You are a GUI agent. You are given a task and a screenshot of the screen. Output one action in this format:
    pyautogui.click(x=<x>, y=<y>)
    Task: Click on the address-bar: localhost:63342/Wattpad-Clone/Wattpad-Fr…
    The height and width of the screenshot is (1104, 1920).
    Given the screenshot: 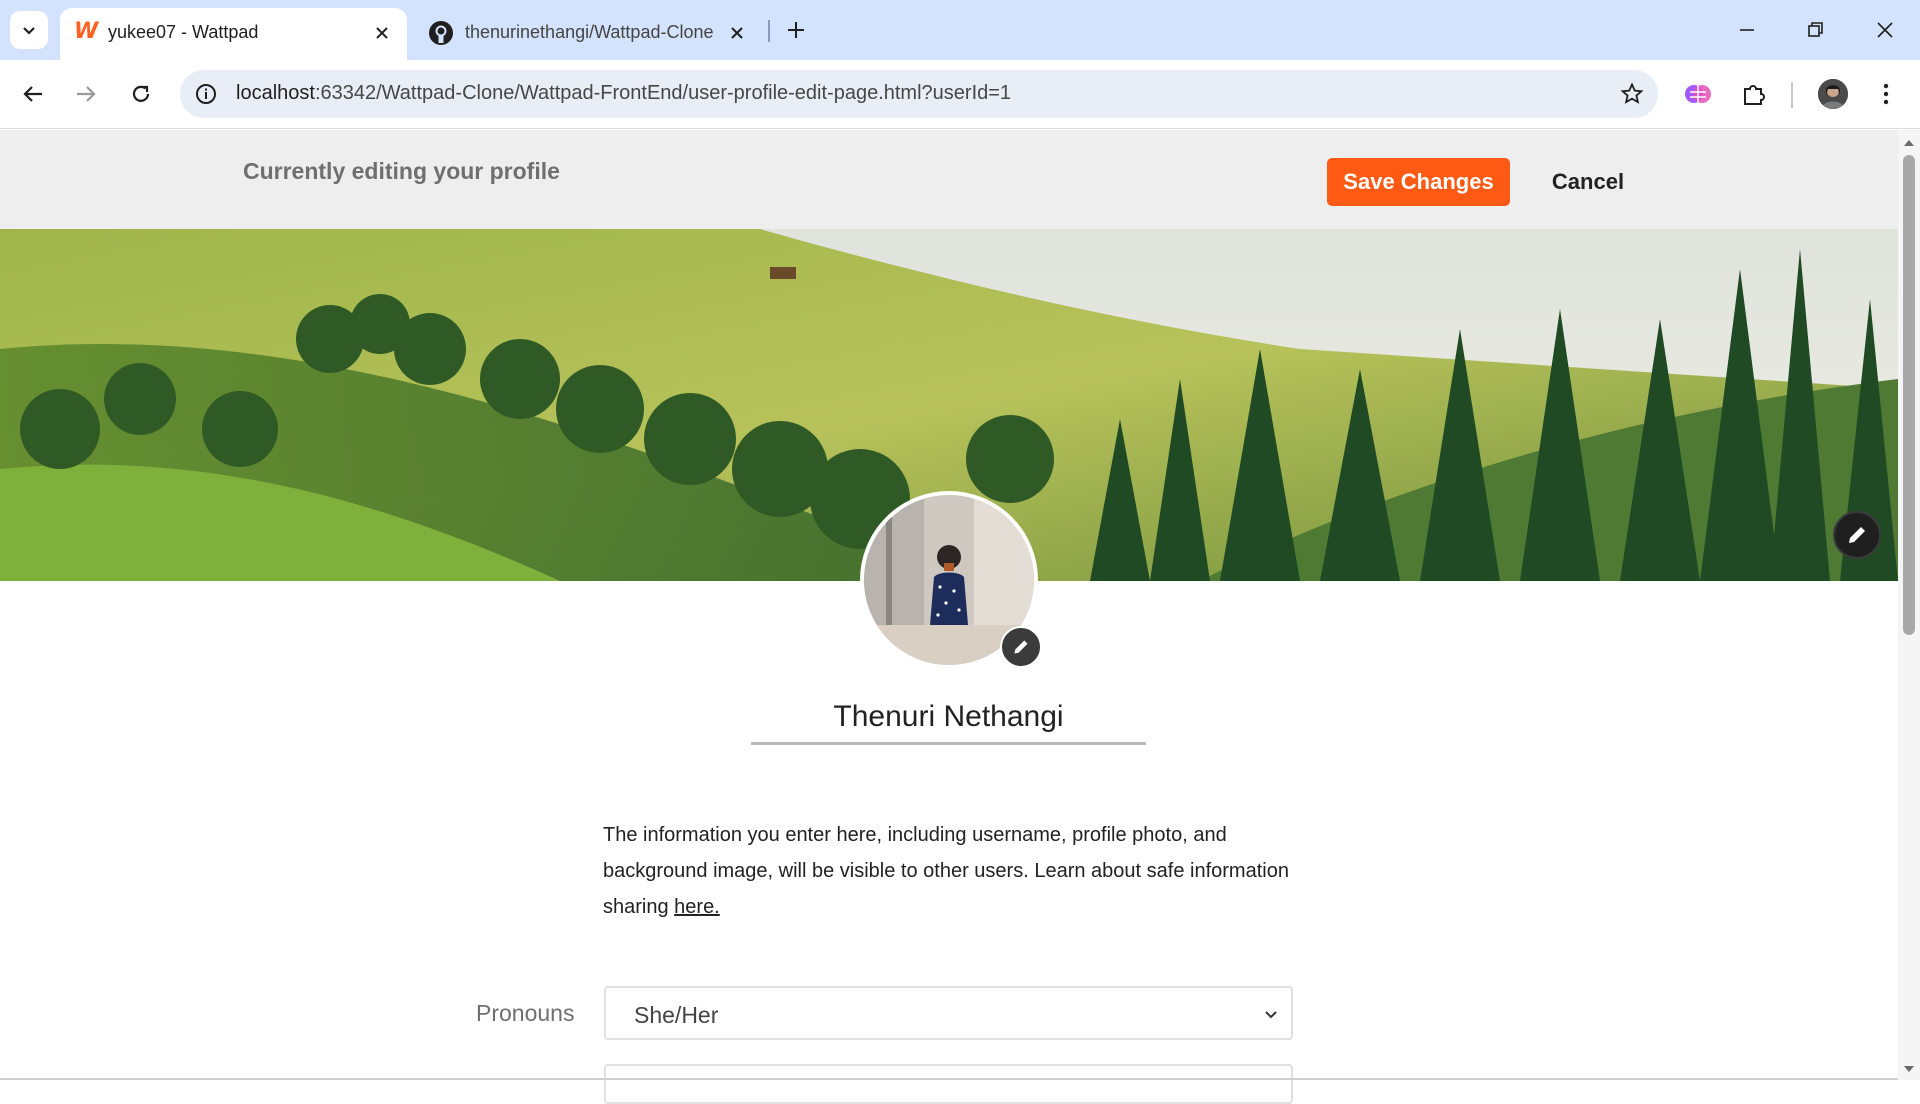 What is the action you would take?
    pyautogui.click(x=919, y=94)
    